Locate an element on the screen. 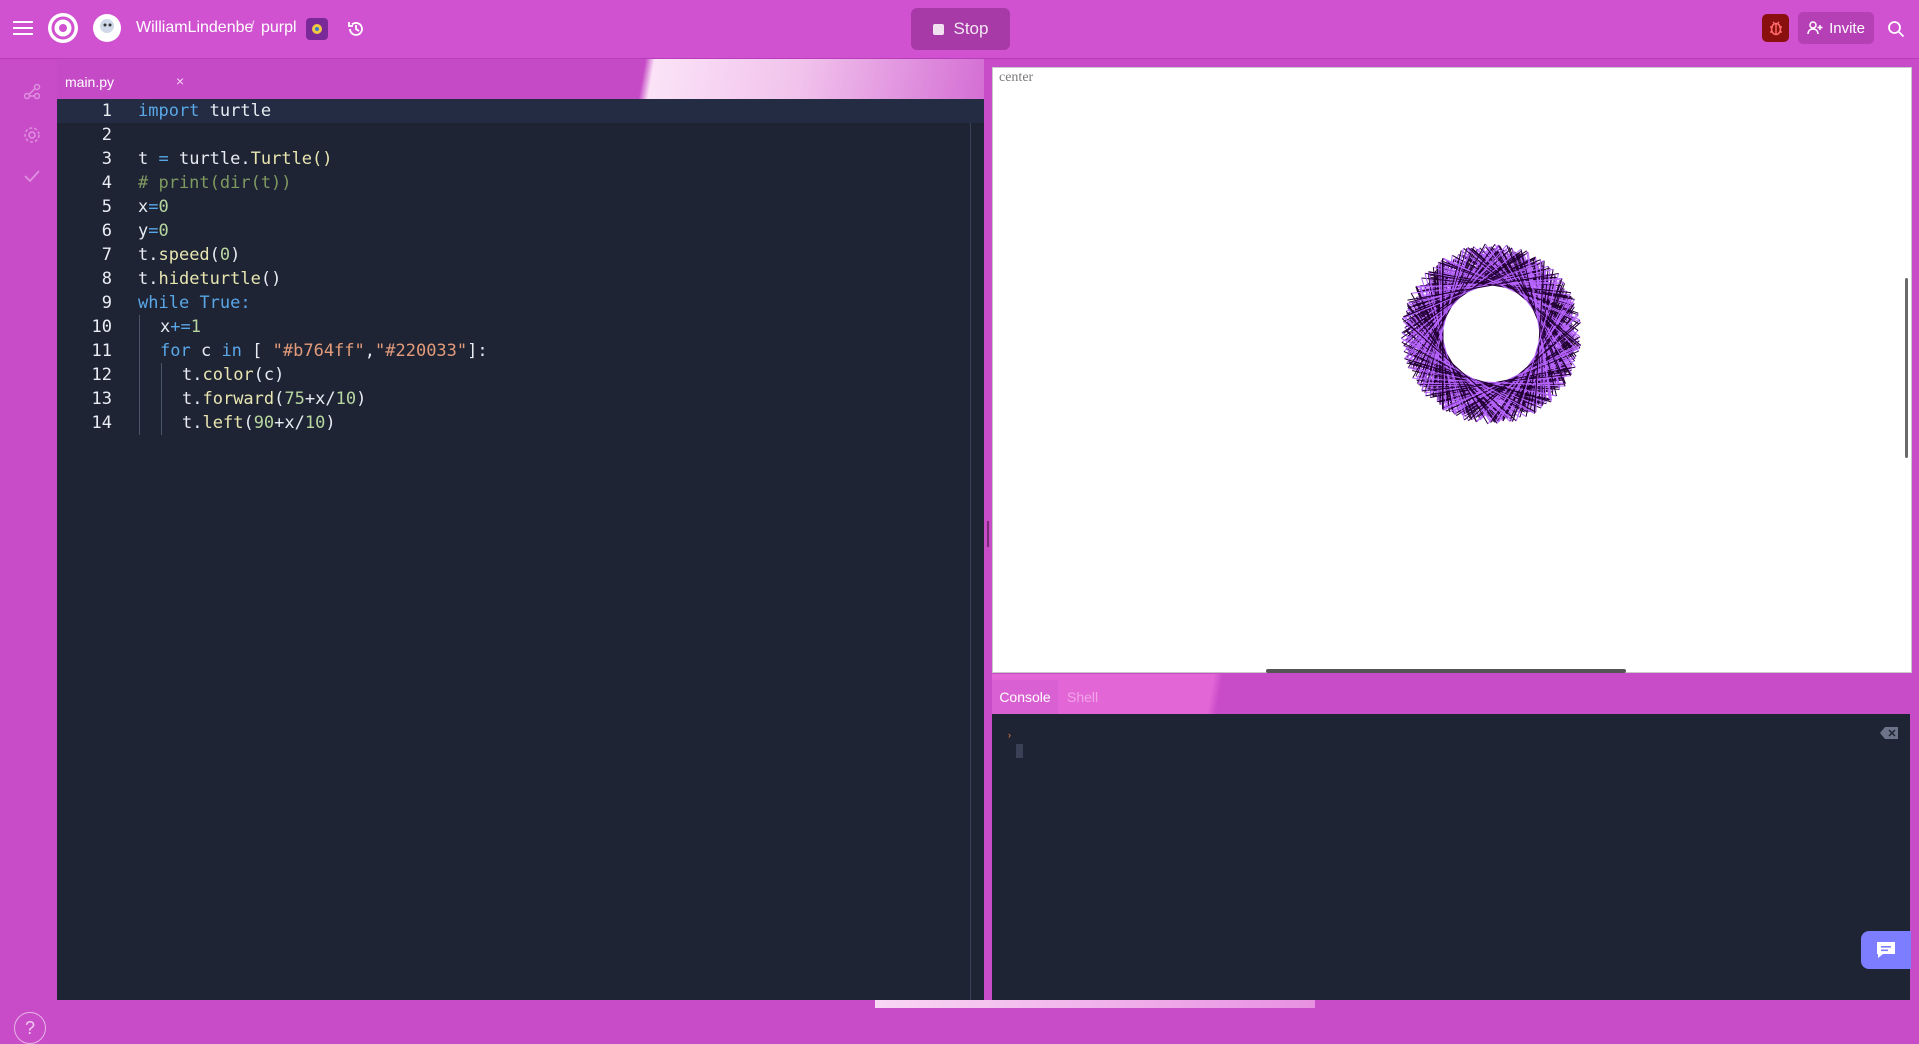 The width and height of the screenshot is (1919, 1044). code-line: 2 is located at coordinates (520, 135).